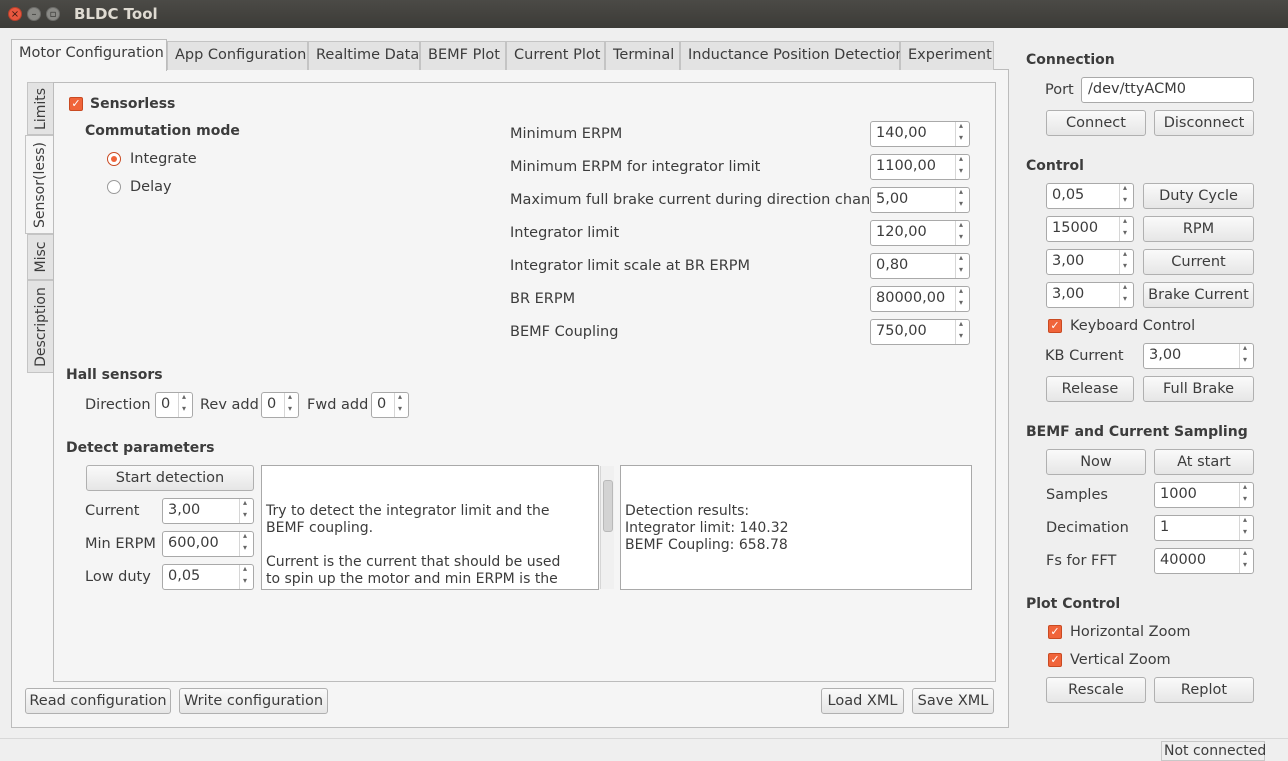 This screenshot has width=1288, height=761. Describe the element at coordinates (1090, 262) in the screenshot. I see `current-spinbox: 3,00` at that location.